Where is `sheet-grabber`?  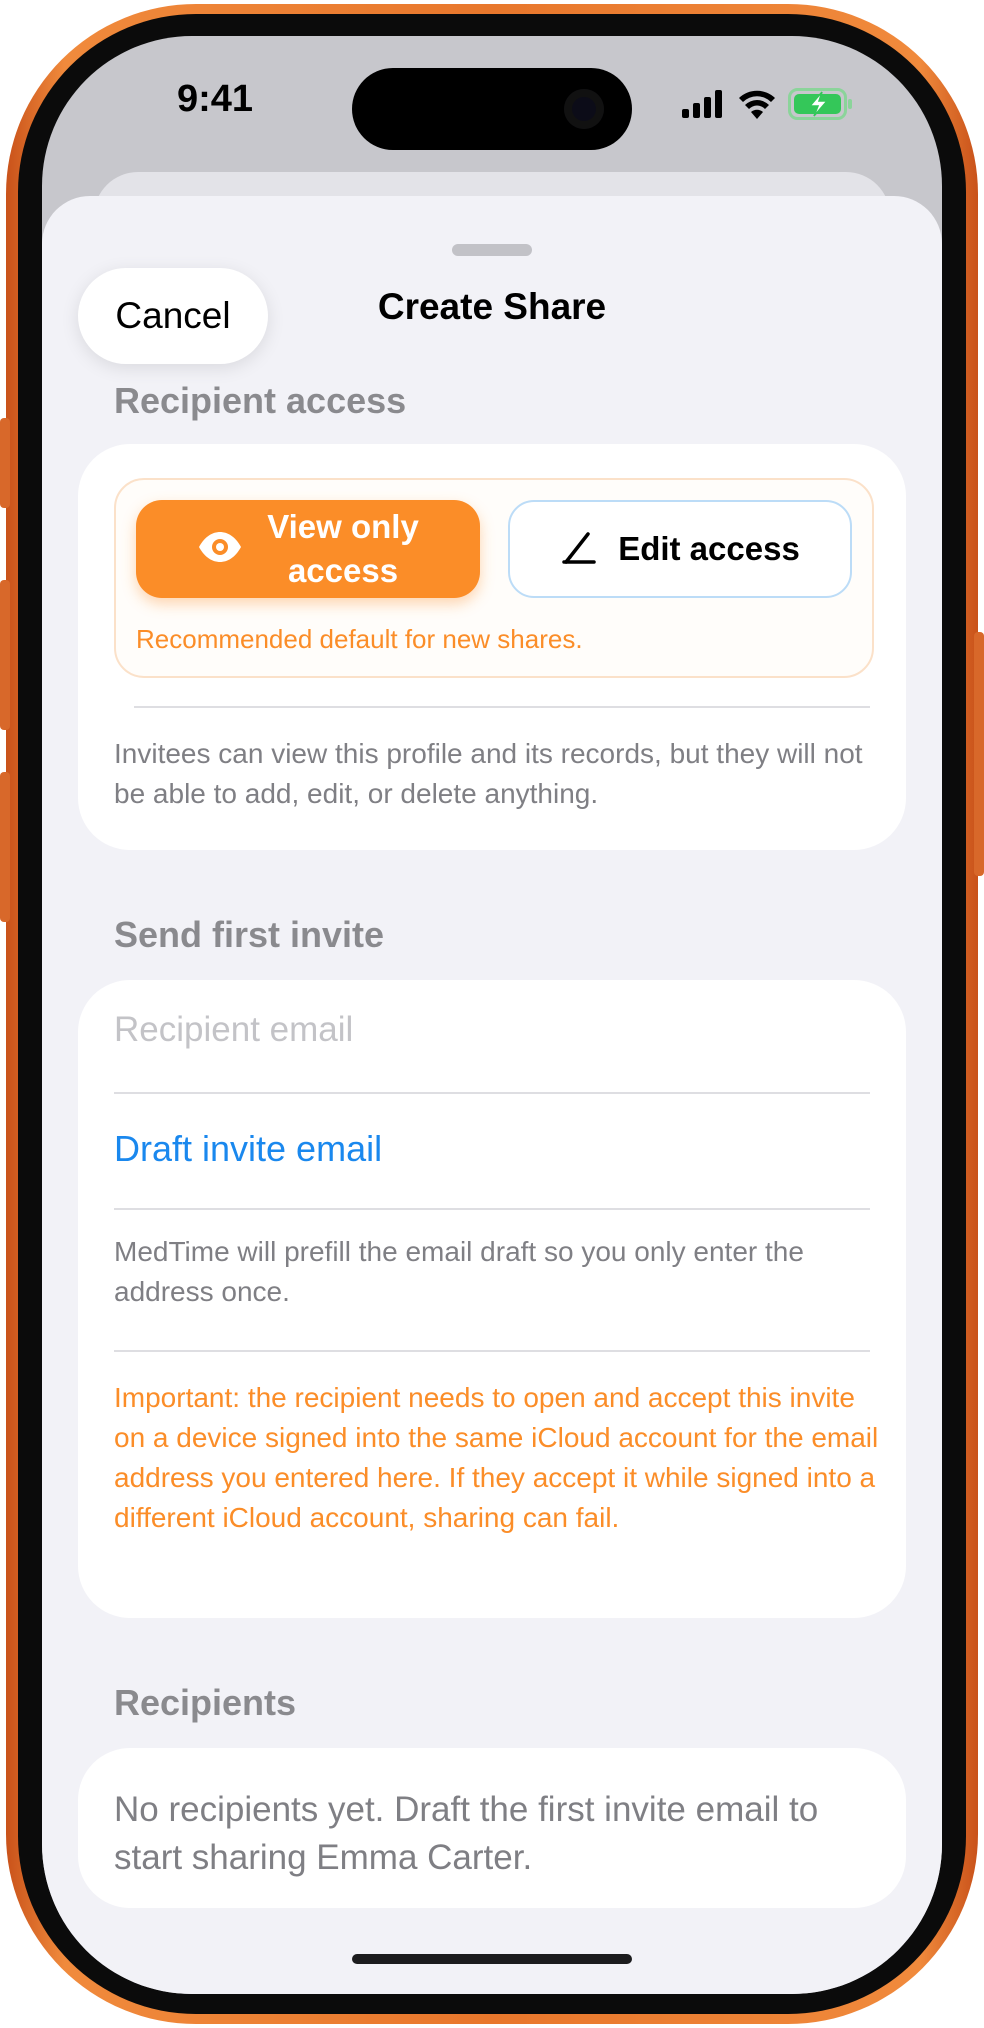 sheet-grabber is located at coordinates (492, 250).